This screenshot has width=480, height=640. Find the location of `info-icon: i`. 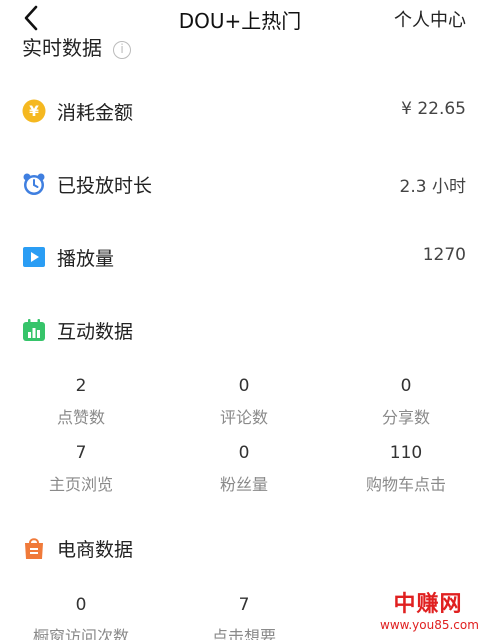

info-icon: i is located at coordinates (122, 50).